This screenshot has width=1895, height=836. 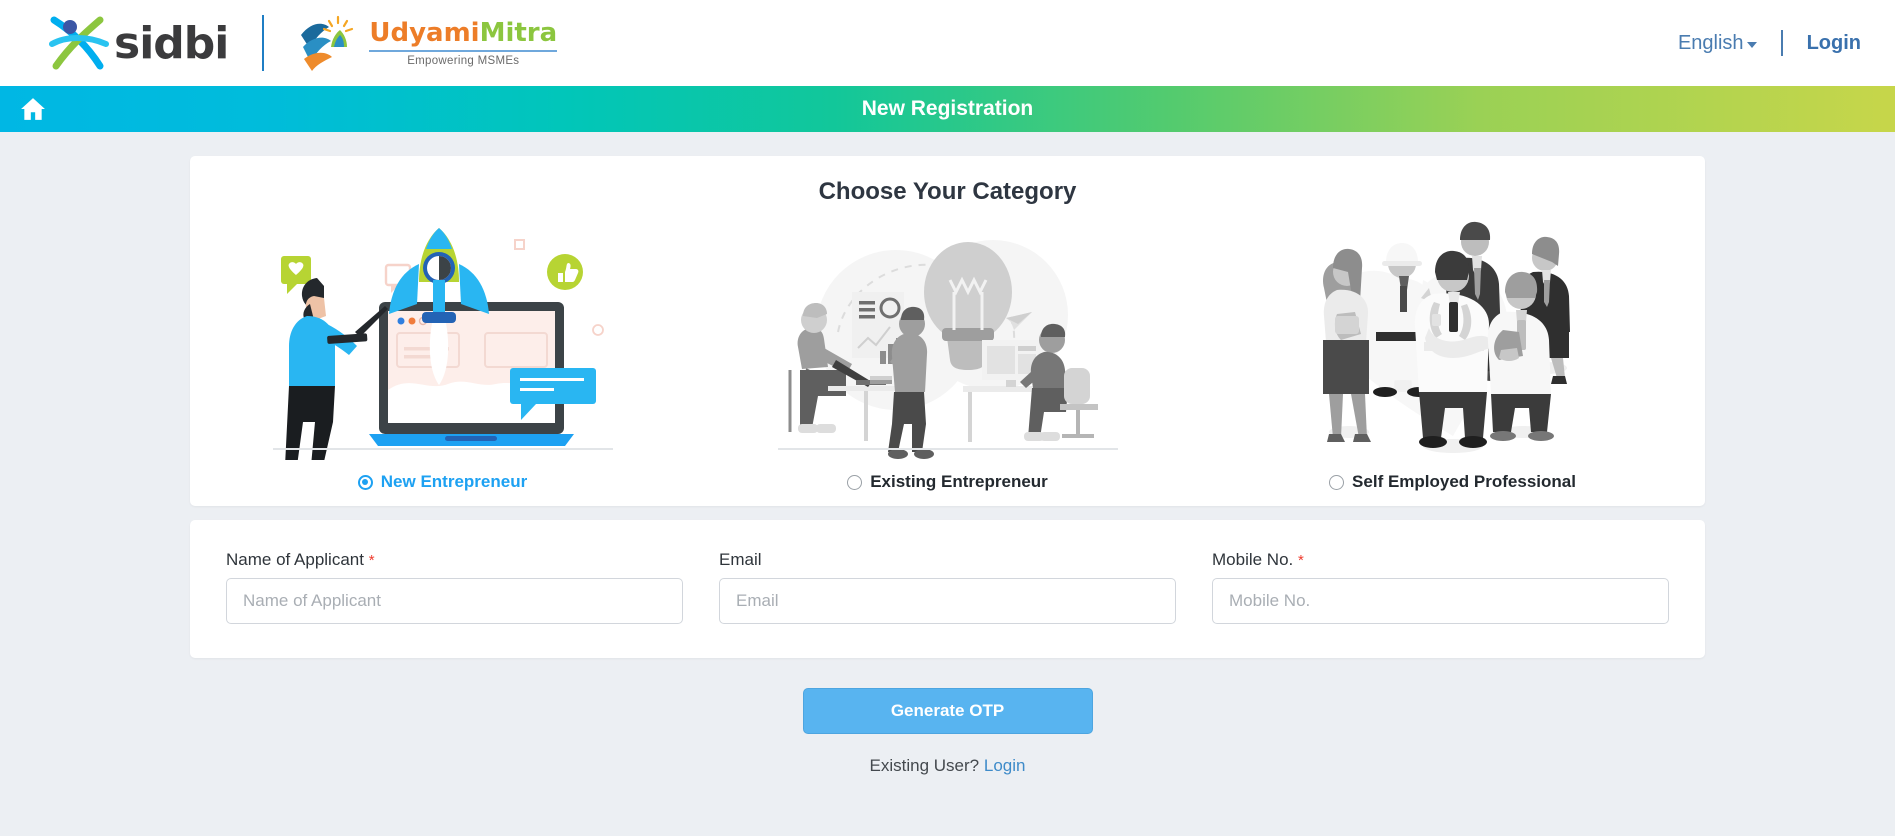 I want to click on generate-otp-button: Generate OTP, so click(x=947, y=711).